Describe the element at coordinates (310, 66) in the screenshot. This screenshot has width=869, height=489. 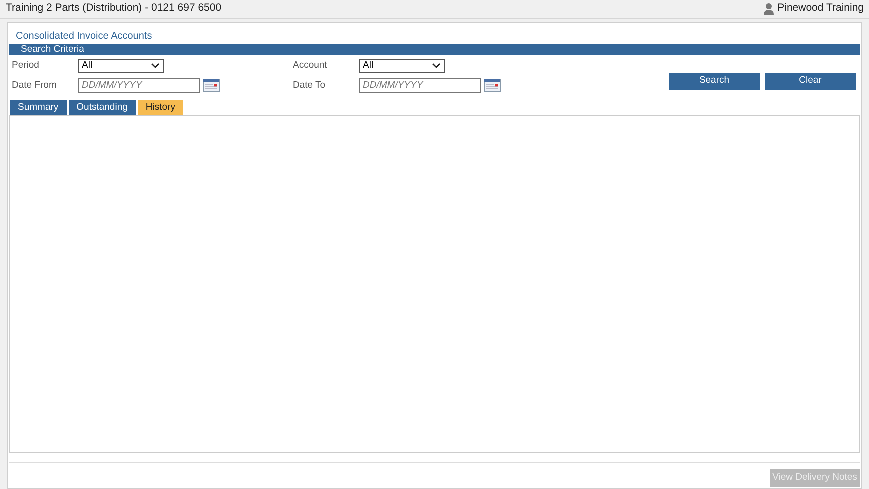
I see `field-label: Account` at that location.